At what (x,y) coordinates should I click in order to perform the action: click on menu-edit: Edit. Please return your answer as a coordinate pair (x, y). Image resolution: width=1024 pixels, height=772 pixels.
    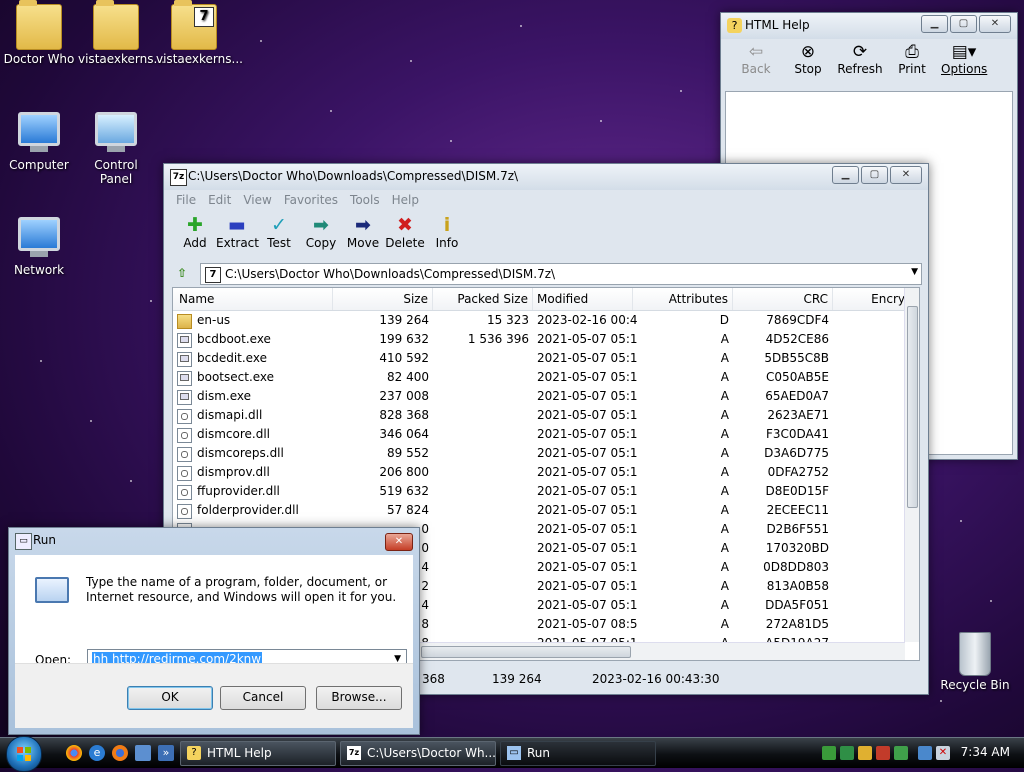
    Looking at the image, I should click on (219, 200).